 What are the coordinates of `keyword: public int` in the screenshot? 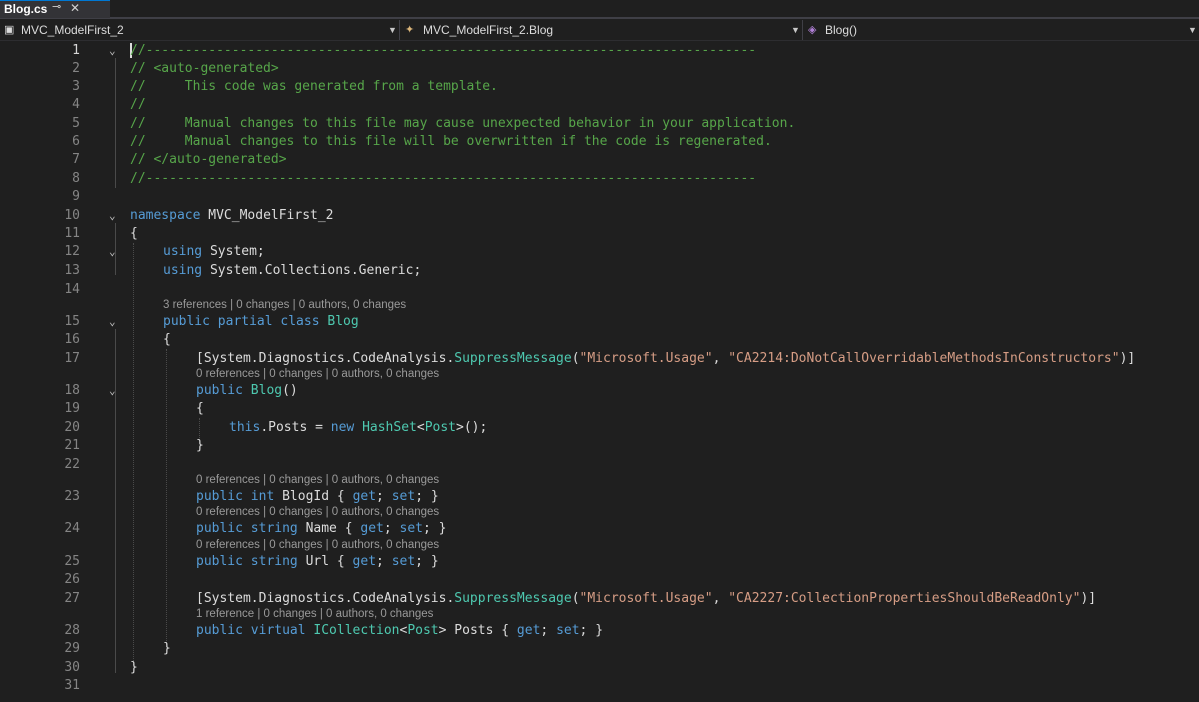 It's located at (235, 496).